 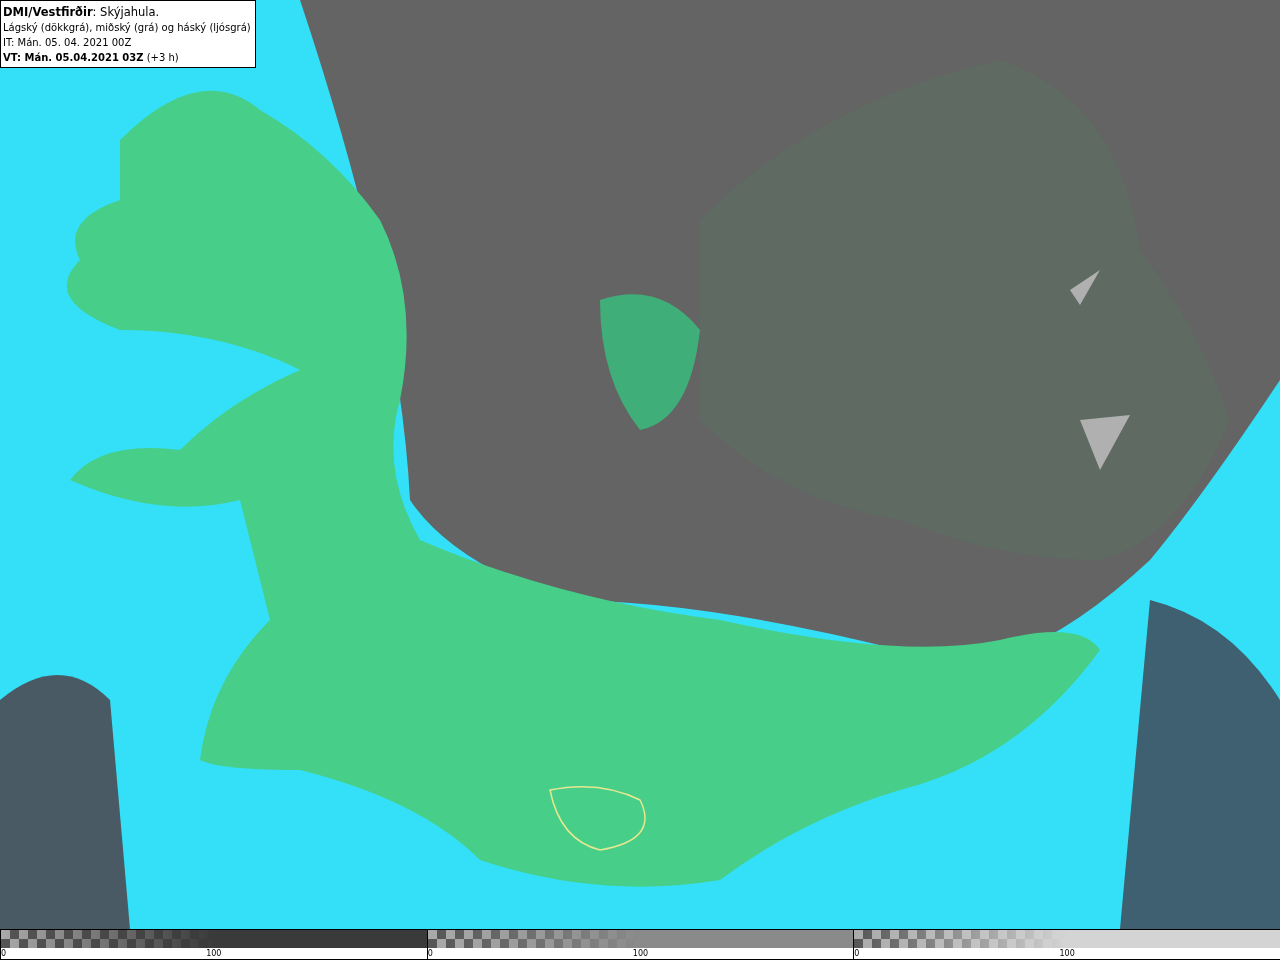 I want to click on legend-text: IT: Mán. 05. 04. 2021 00Z, so click(x=68, y=43).